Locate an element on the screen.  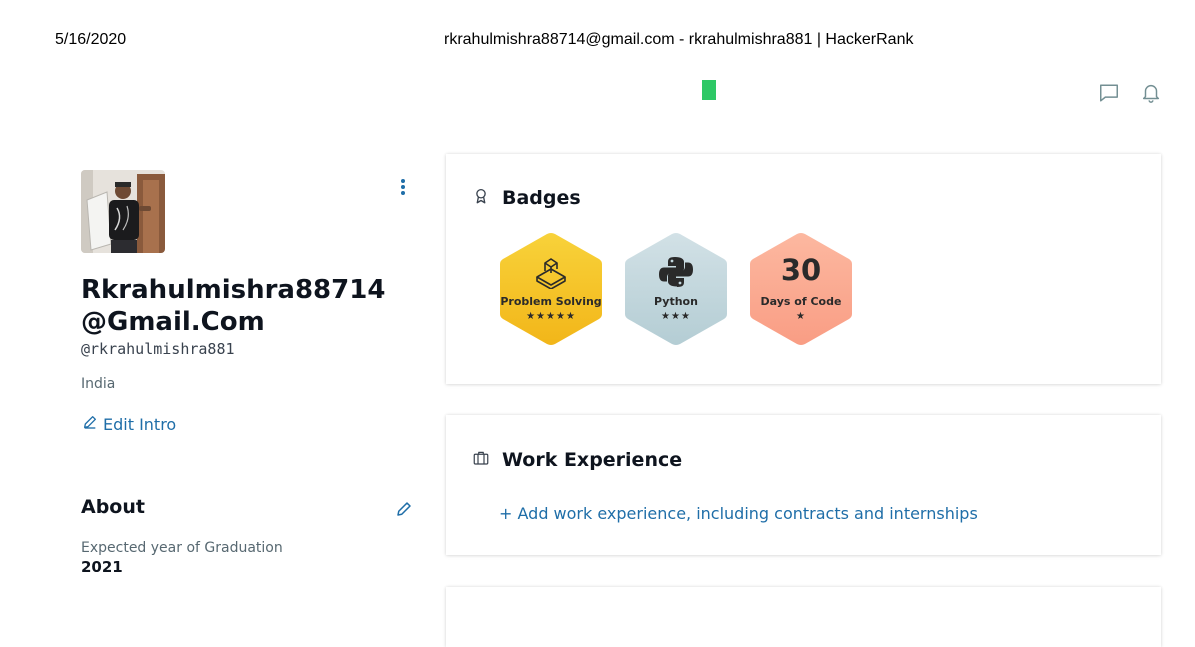
edit-intro-link: Edit Intro is located at coordinates (129, 424).